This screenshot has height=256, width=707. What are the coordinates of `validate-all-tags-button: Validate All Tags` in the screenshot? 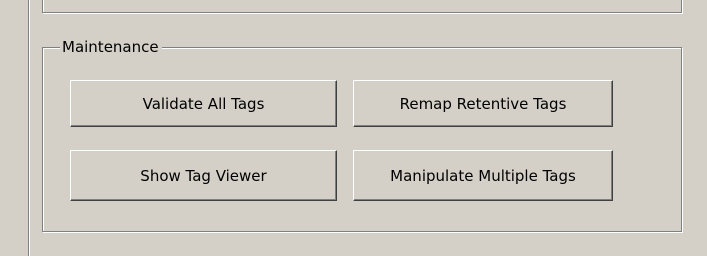 It's located at (203, 103).